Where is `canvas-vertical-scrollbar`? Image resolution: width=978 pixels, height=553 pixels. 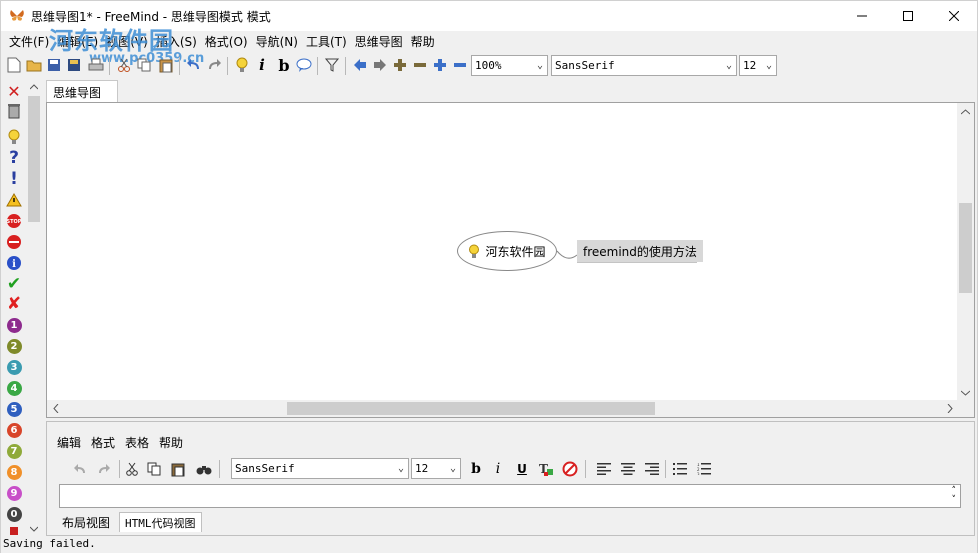 canvas-vertical-scrollbar is located at coordinates (965, 252).